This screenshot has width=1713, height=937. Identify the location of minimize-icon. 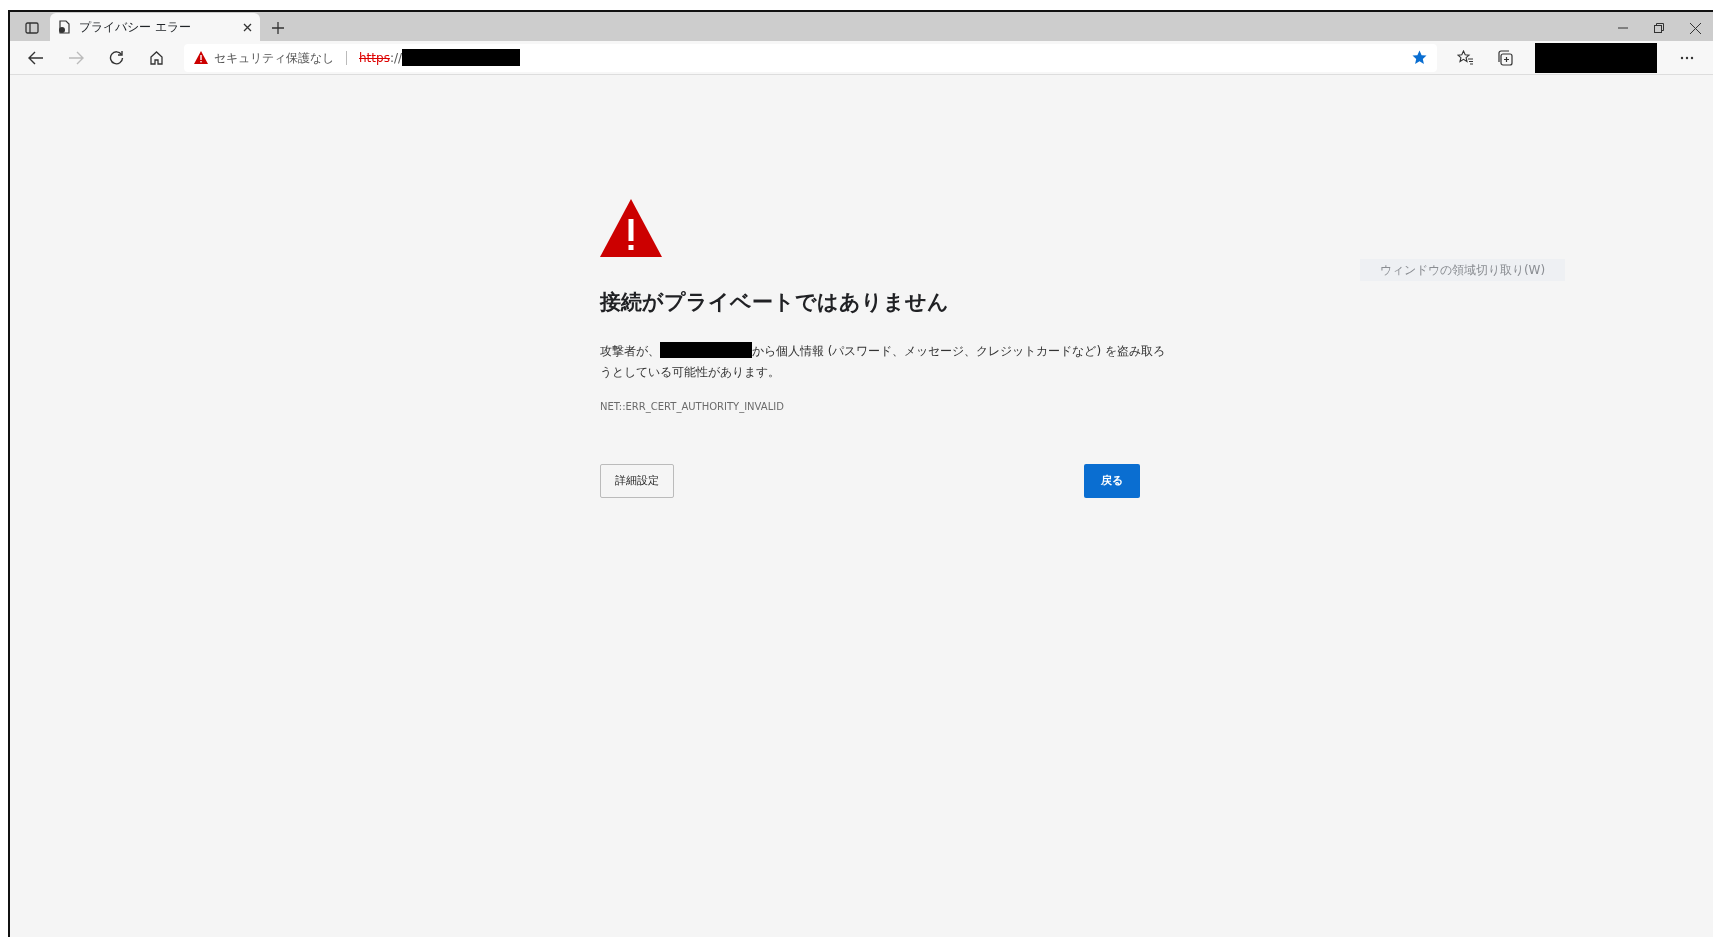
(1623, 28).